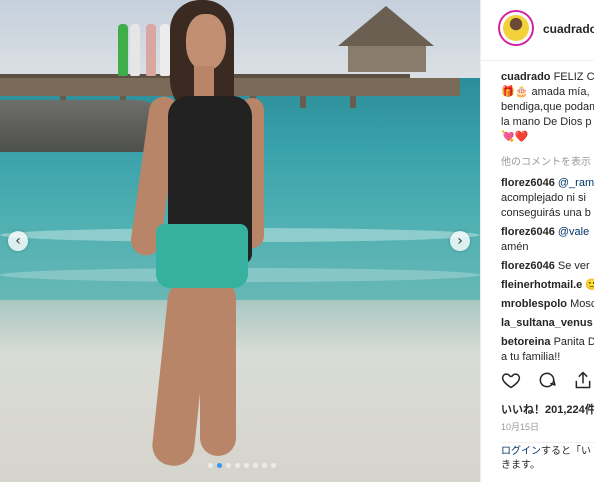 This screenshot has height=482, width=594. Describe the element at coordinates (566, 451) in the screenshot. I see `login-text: すると「い` at that location.